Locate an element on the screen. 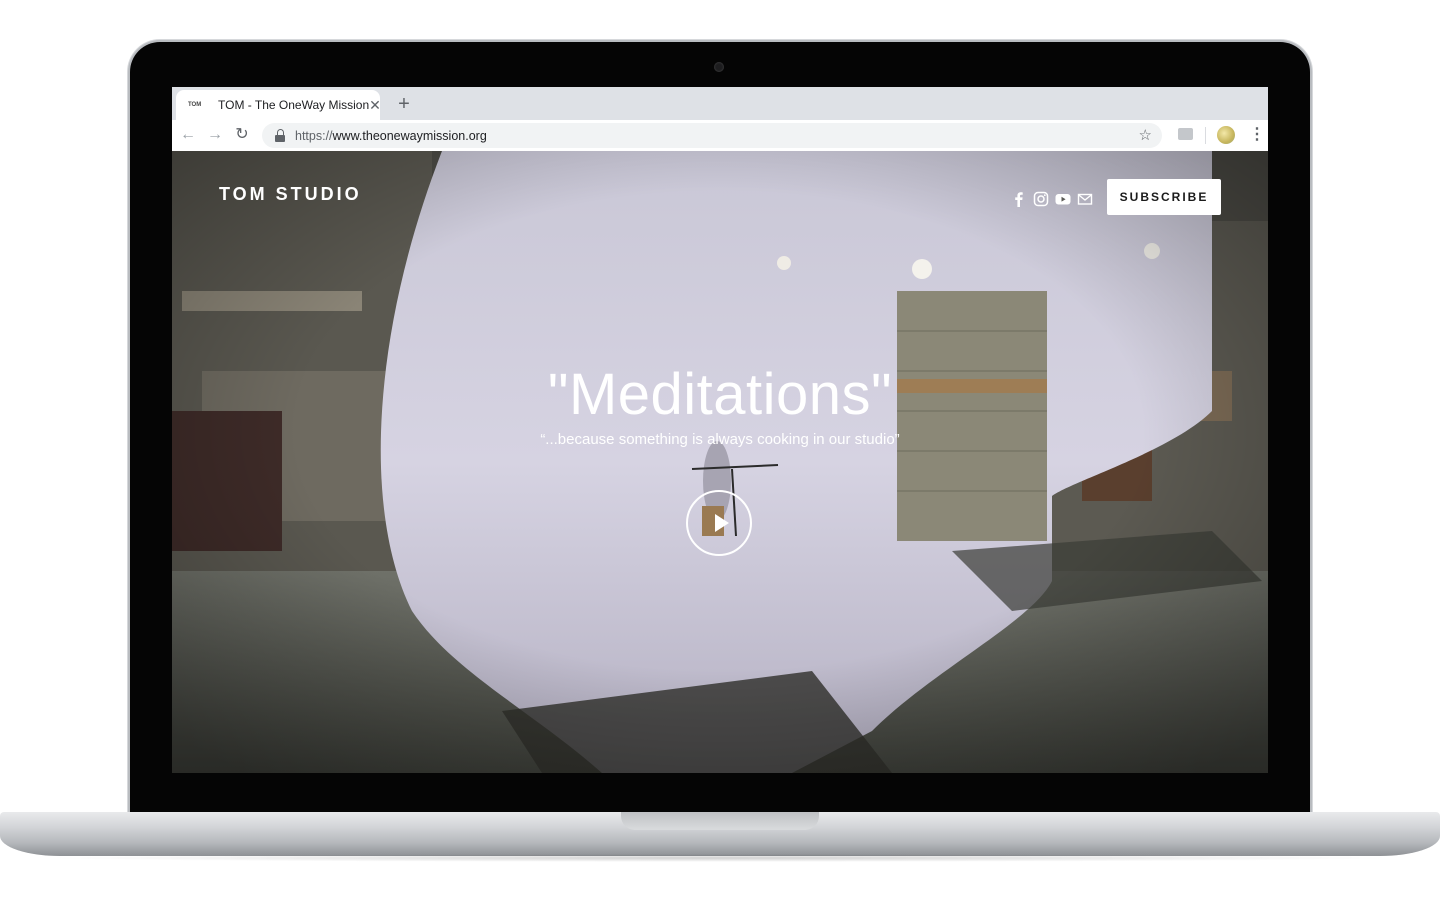 This screenshot has height=900, width=1440. back-button: ← is located at coordinates (188, 135).